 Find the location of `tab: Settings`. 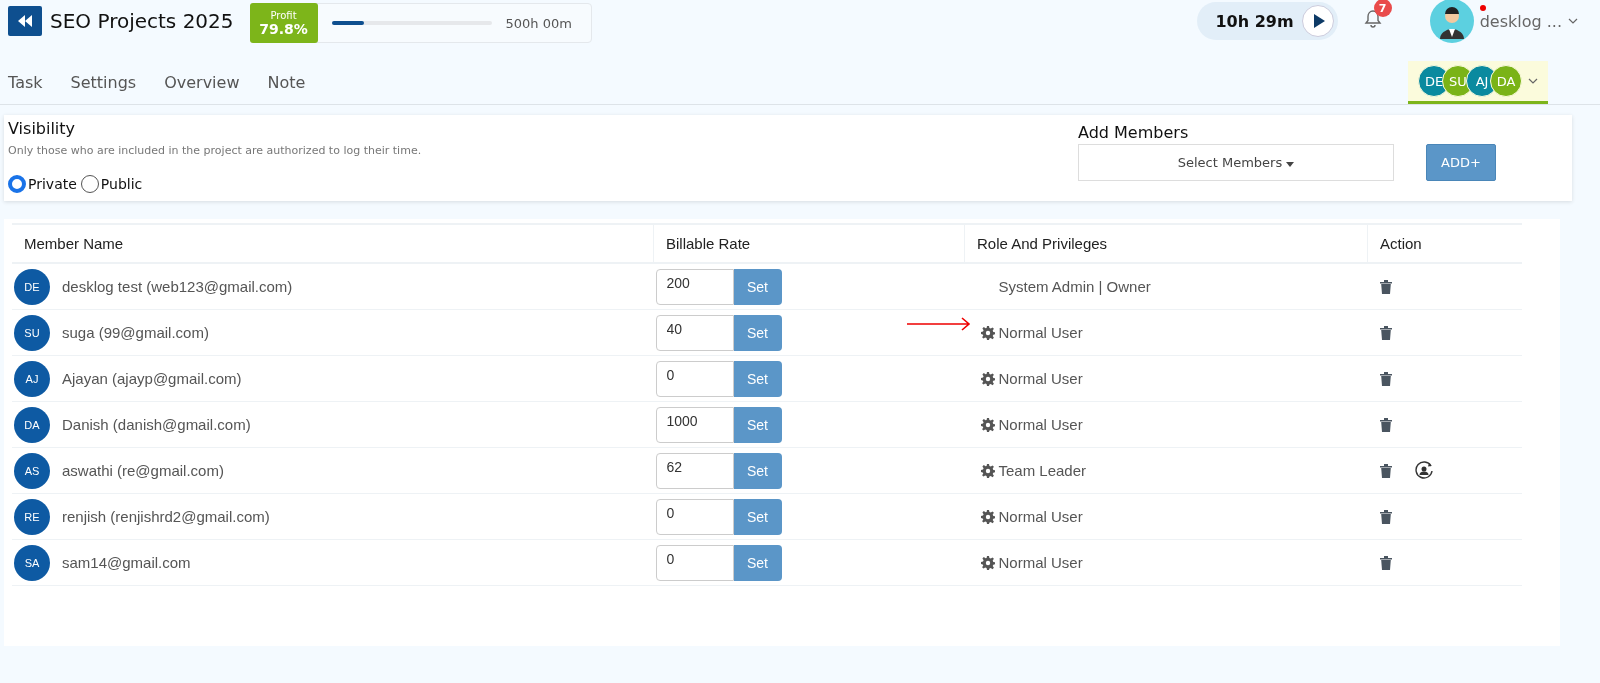

tab: Settings is located at coordinates (117, 88).